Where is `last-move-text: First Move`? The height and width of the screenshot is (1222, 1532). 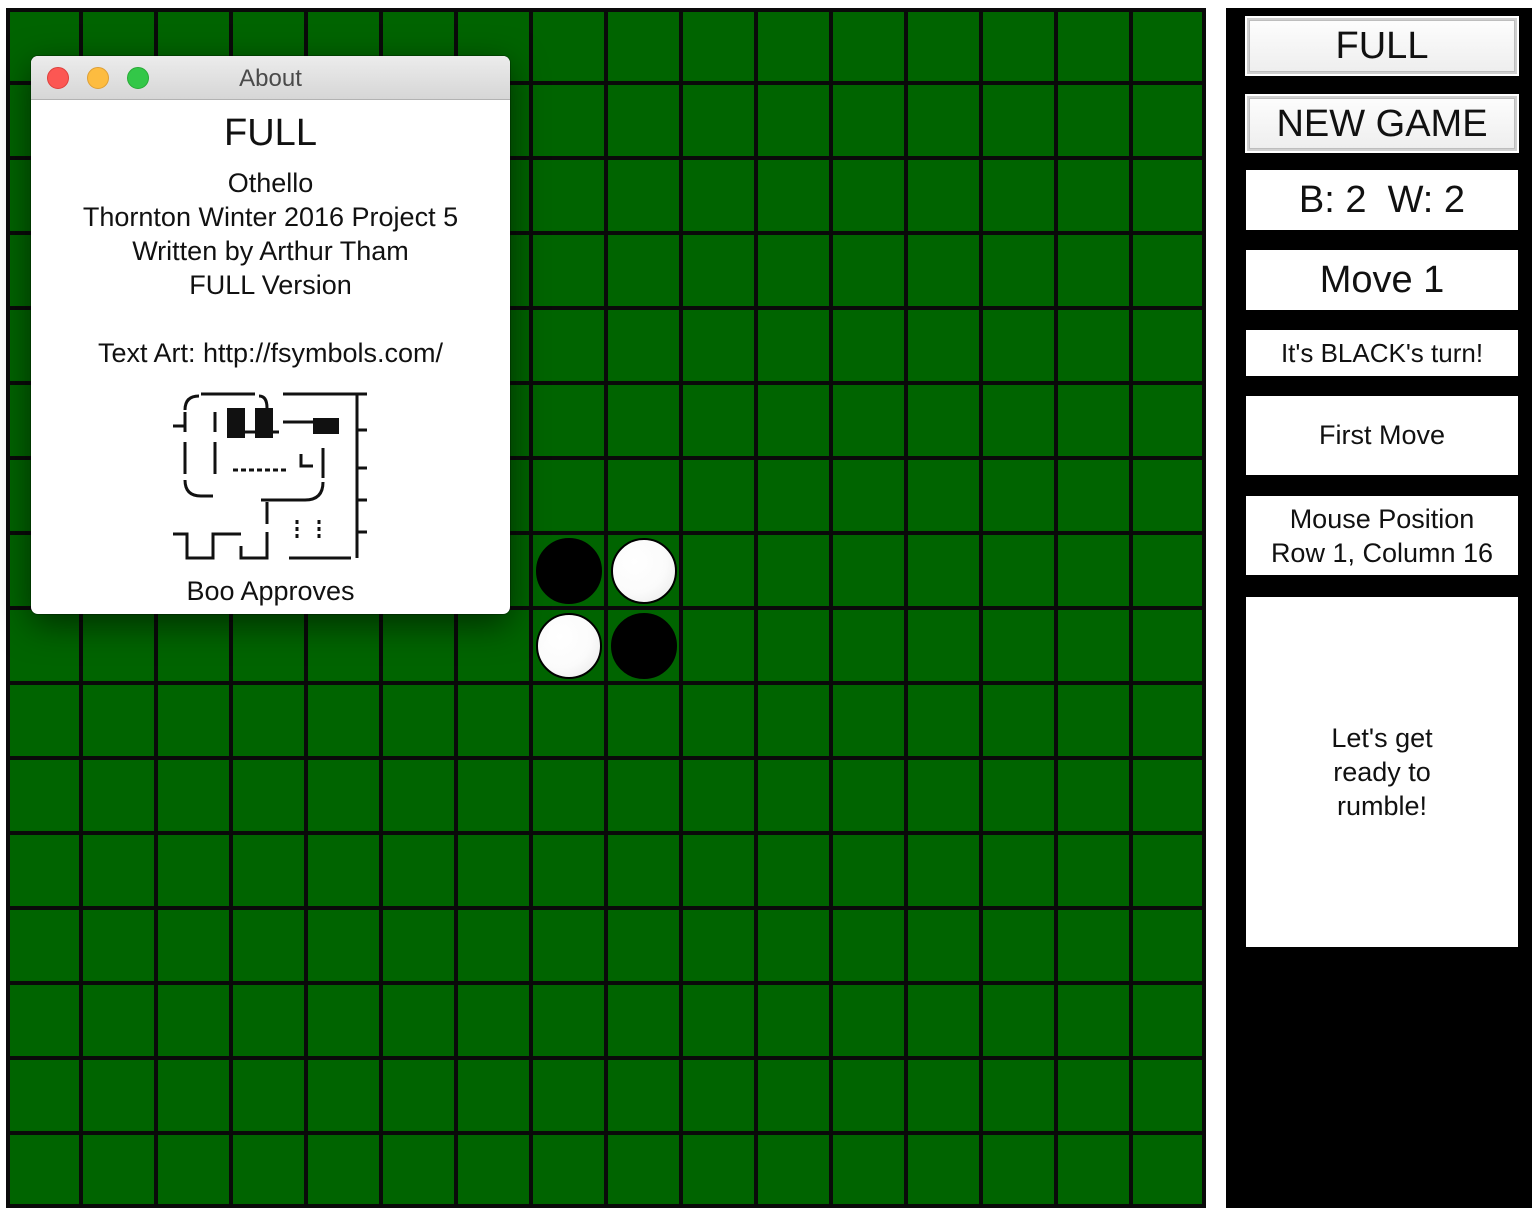 last-move-text: First Move is located at coordinates (1381, 435).